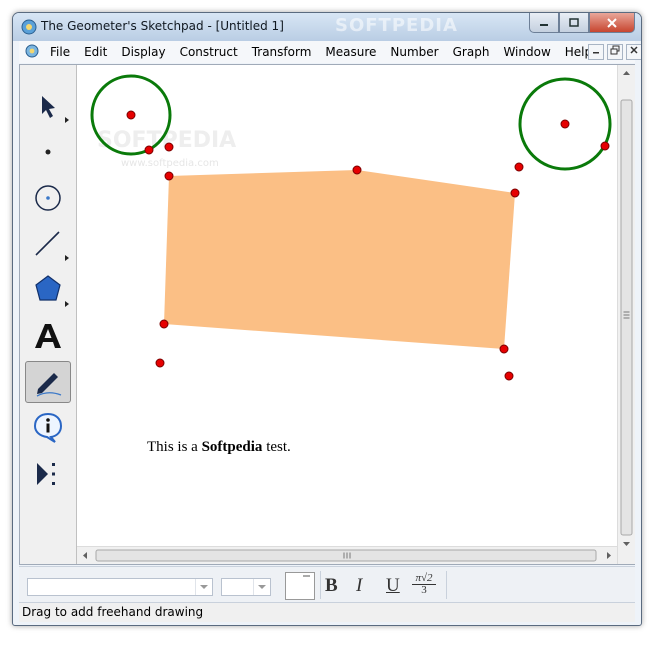 Image resolution: width=662 pixels, height=646 pixels. I want to click on text-color-button, so click(300, 586).